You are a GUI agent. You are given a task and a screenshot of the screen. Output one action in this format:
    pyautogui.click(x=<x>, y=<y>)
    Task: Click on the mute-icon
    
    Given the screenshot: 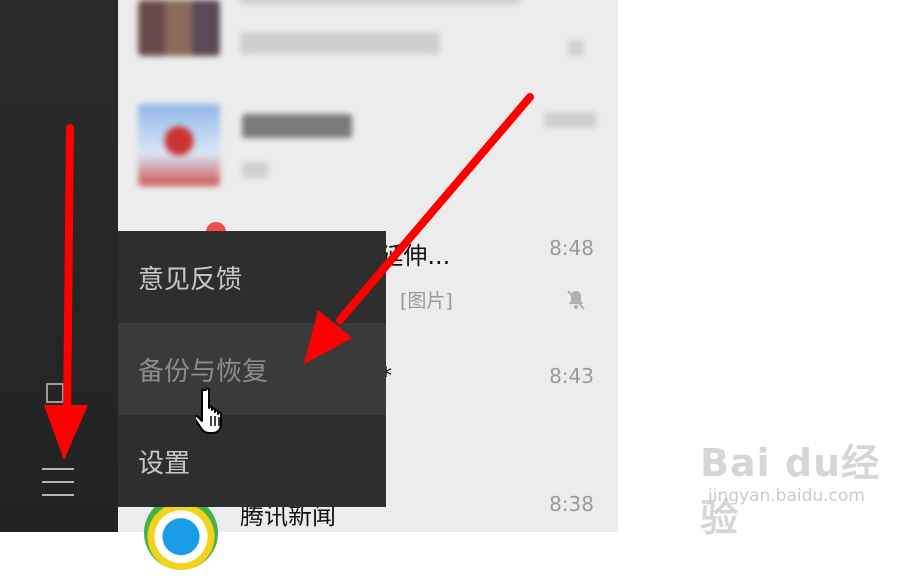 What is the action you would take?
    pyautogui.click(x=576, y=48)
    